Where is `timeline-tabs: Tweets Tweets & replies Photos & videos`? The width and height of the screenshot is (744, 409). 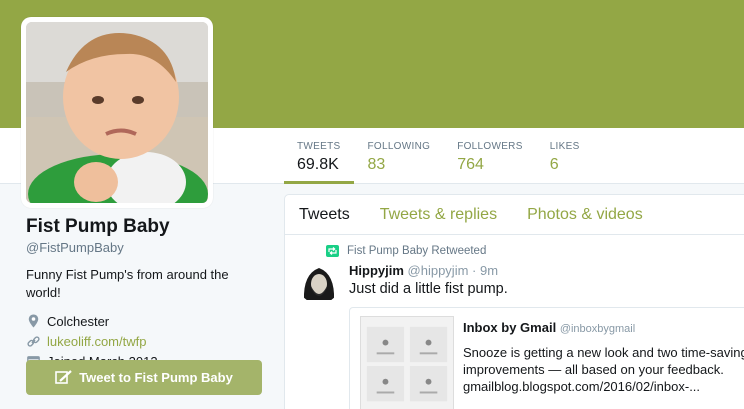 timeline-tabs: Tweets Tweets & replies Photos & videos is located at coordinates (514, 215).